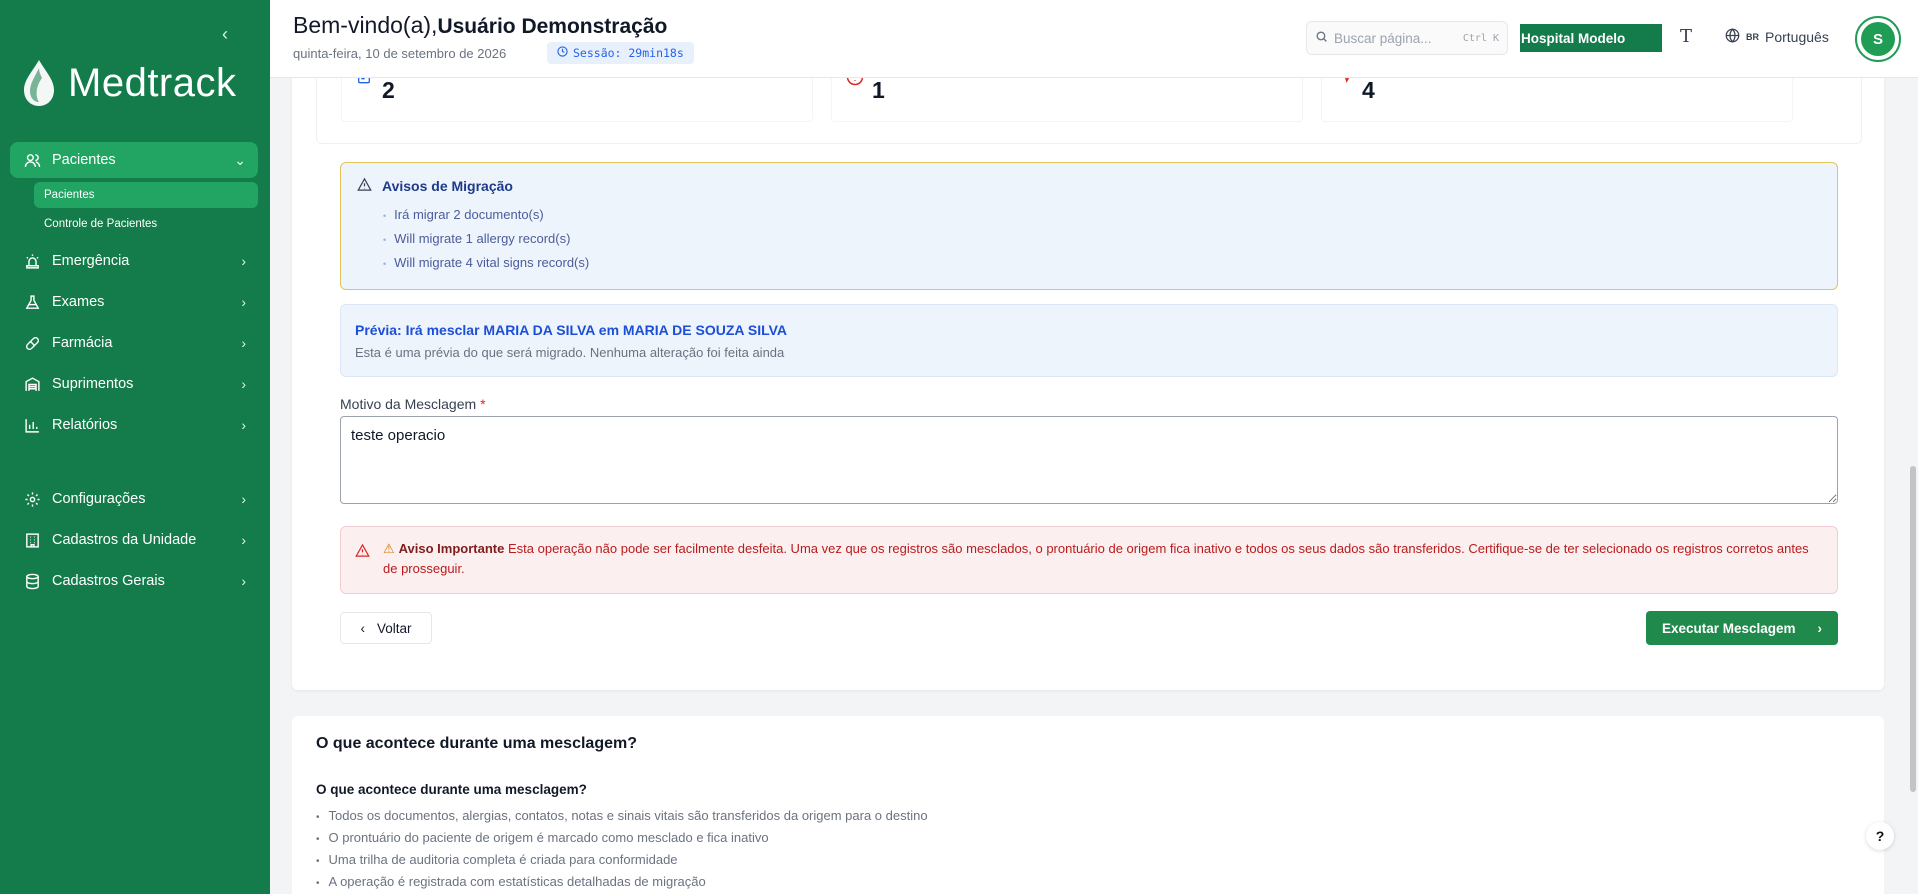 The image size is (1918, 894). I want to click on sidebar-submenu: Pacientes Controle de Pacientes, so click(146, 209).